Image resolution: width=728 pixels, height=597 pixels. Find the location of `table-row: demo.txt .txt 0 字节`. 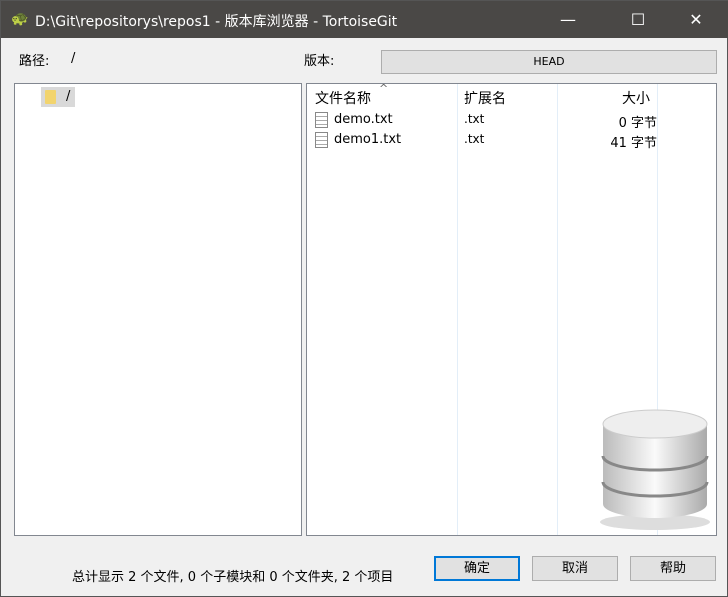

table-row: demo.txt .txt 0 字节 is located at coordinates (486, 120).